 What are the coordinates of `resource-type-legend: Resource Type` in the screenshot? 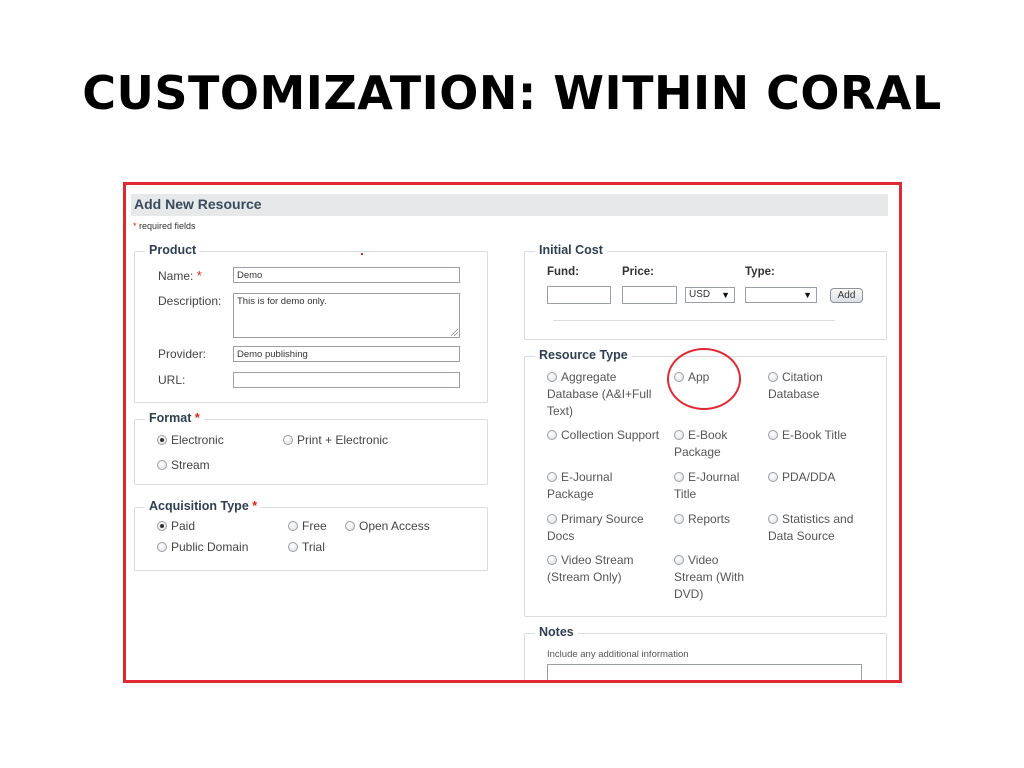 It's located at (583, 355).